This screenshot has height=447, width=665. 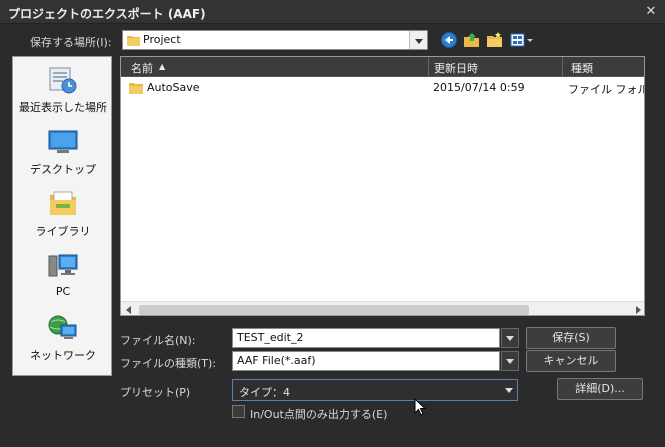 I want to click on scroll-left-icon, so click(x=128, y=310).